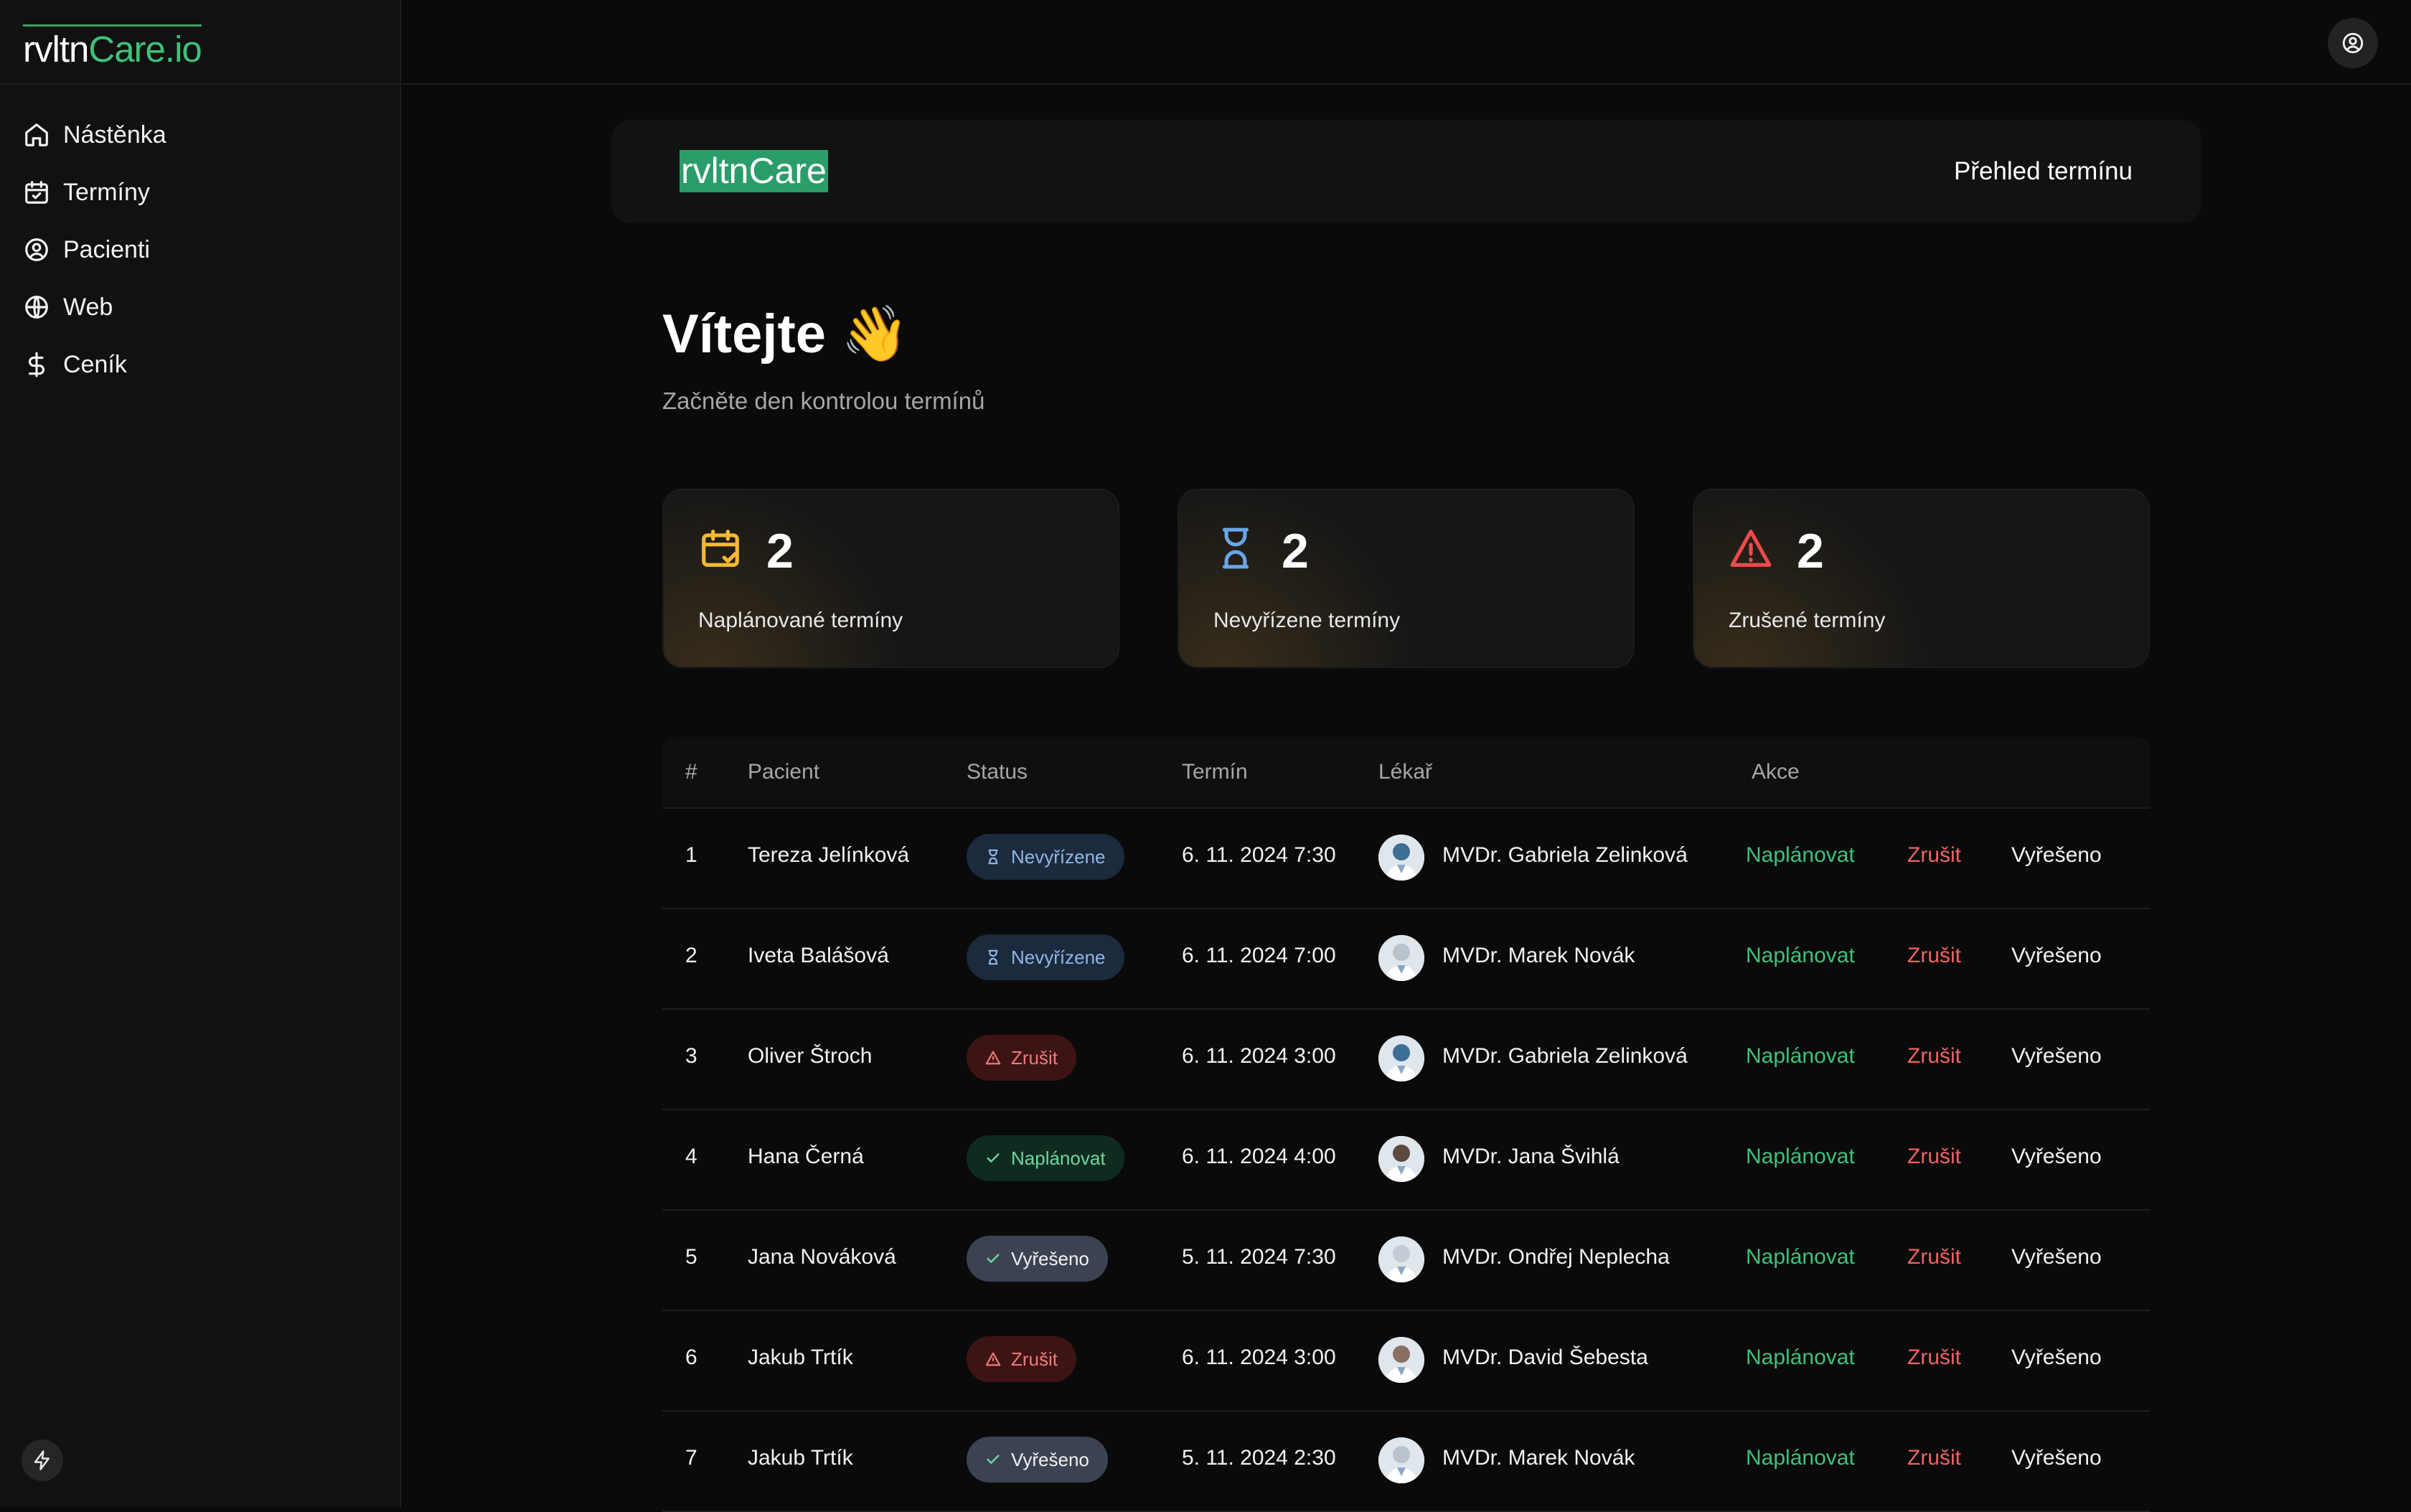 The width and height of the screenshot is (2411, 1512). I want to click on page-title: Vítejte 👋, so click(785, 334).